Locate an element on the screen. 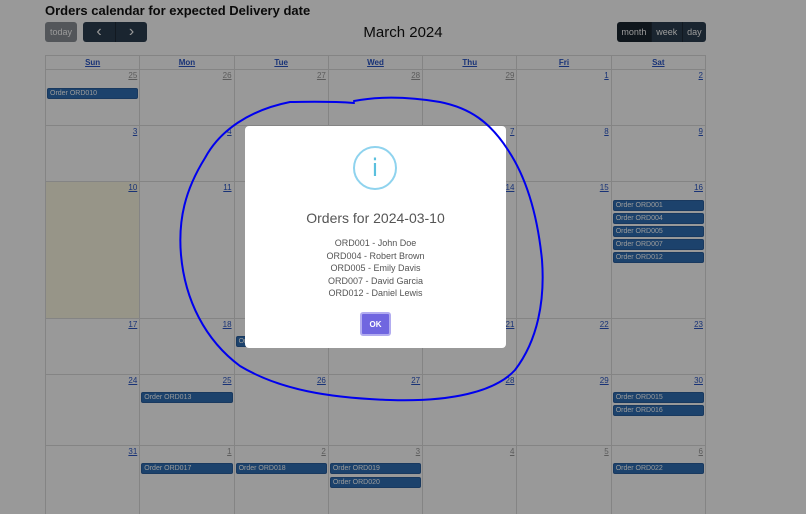 This screenshot has width=806, height=514. order-line: ORD005 - Emily Davis is located at coordinates (375, 268).